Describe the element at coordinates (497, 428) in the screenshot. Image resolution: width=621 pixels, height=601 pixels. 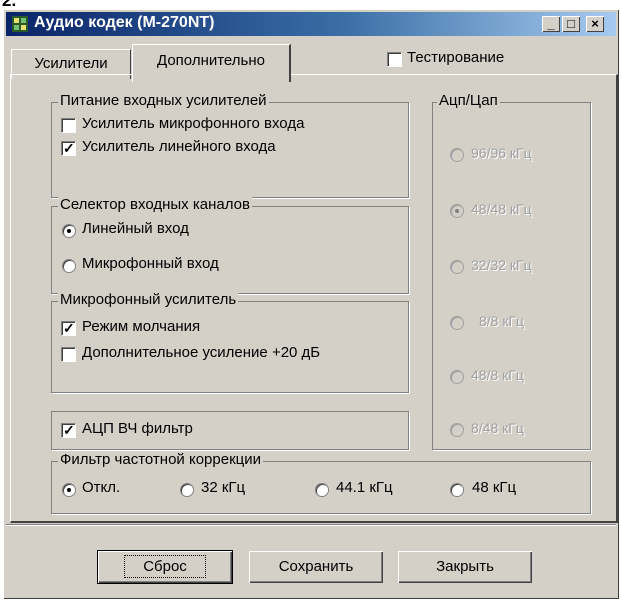
I see `radio-label: 8/48 кГц` at that location.